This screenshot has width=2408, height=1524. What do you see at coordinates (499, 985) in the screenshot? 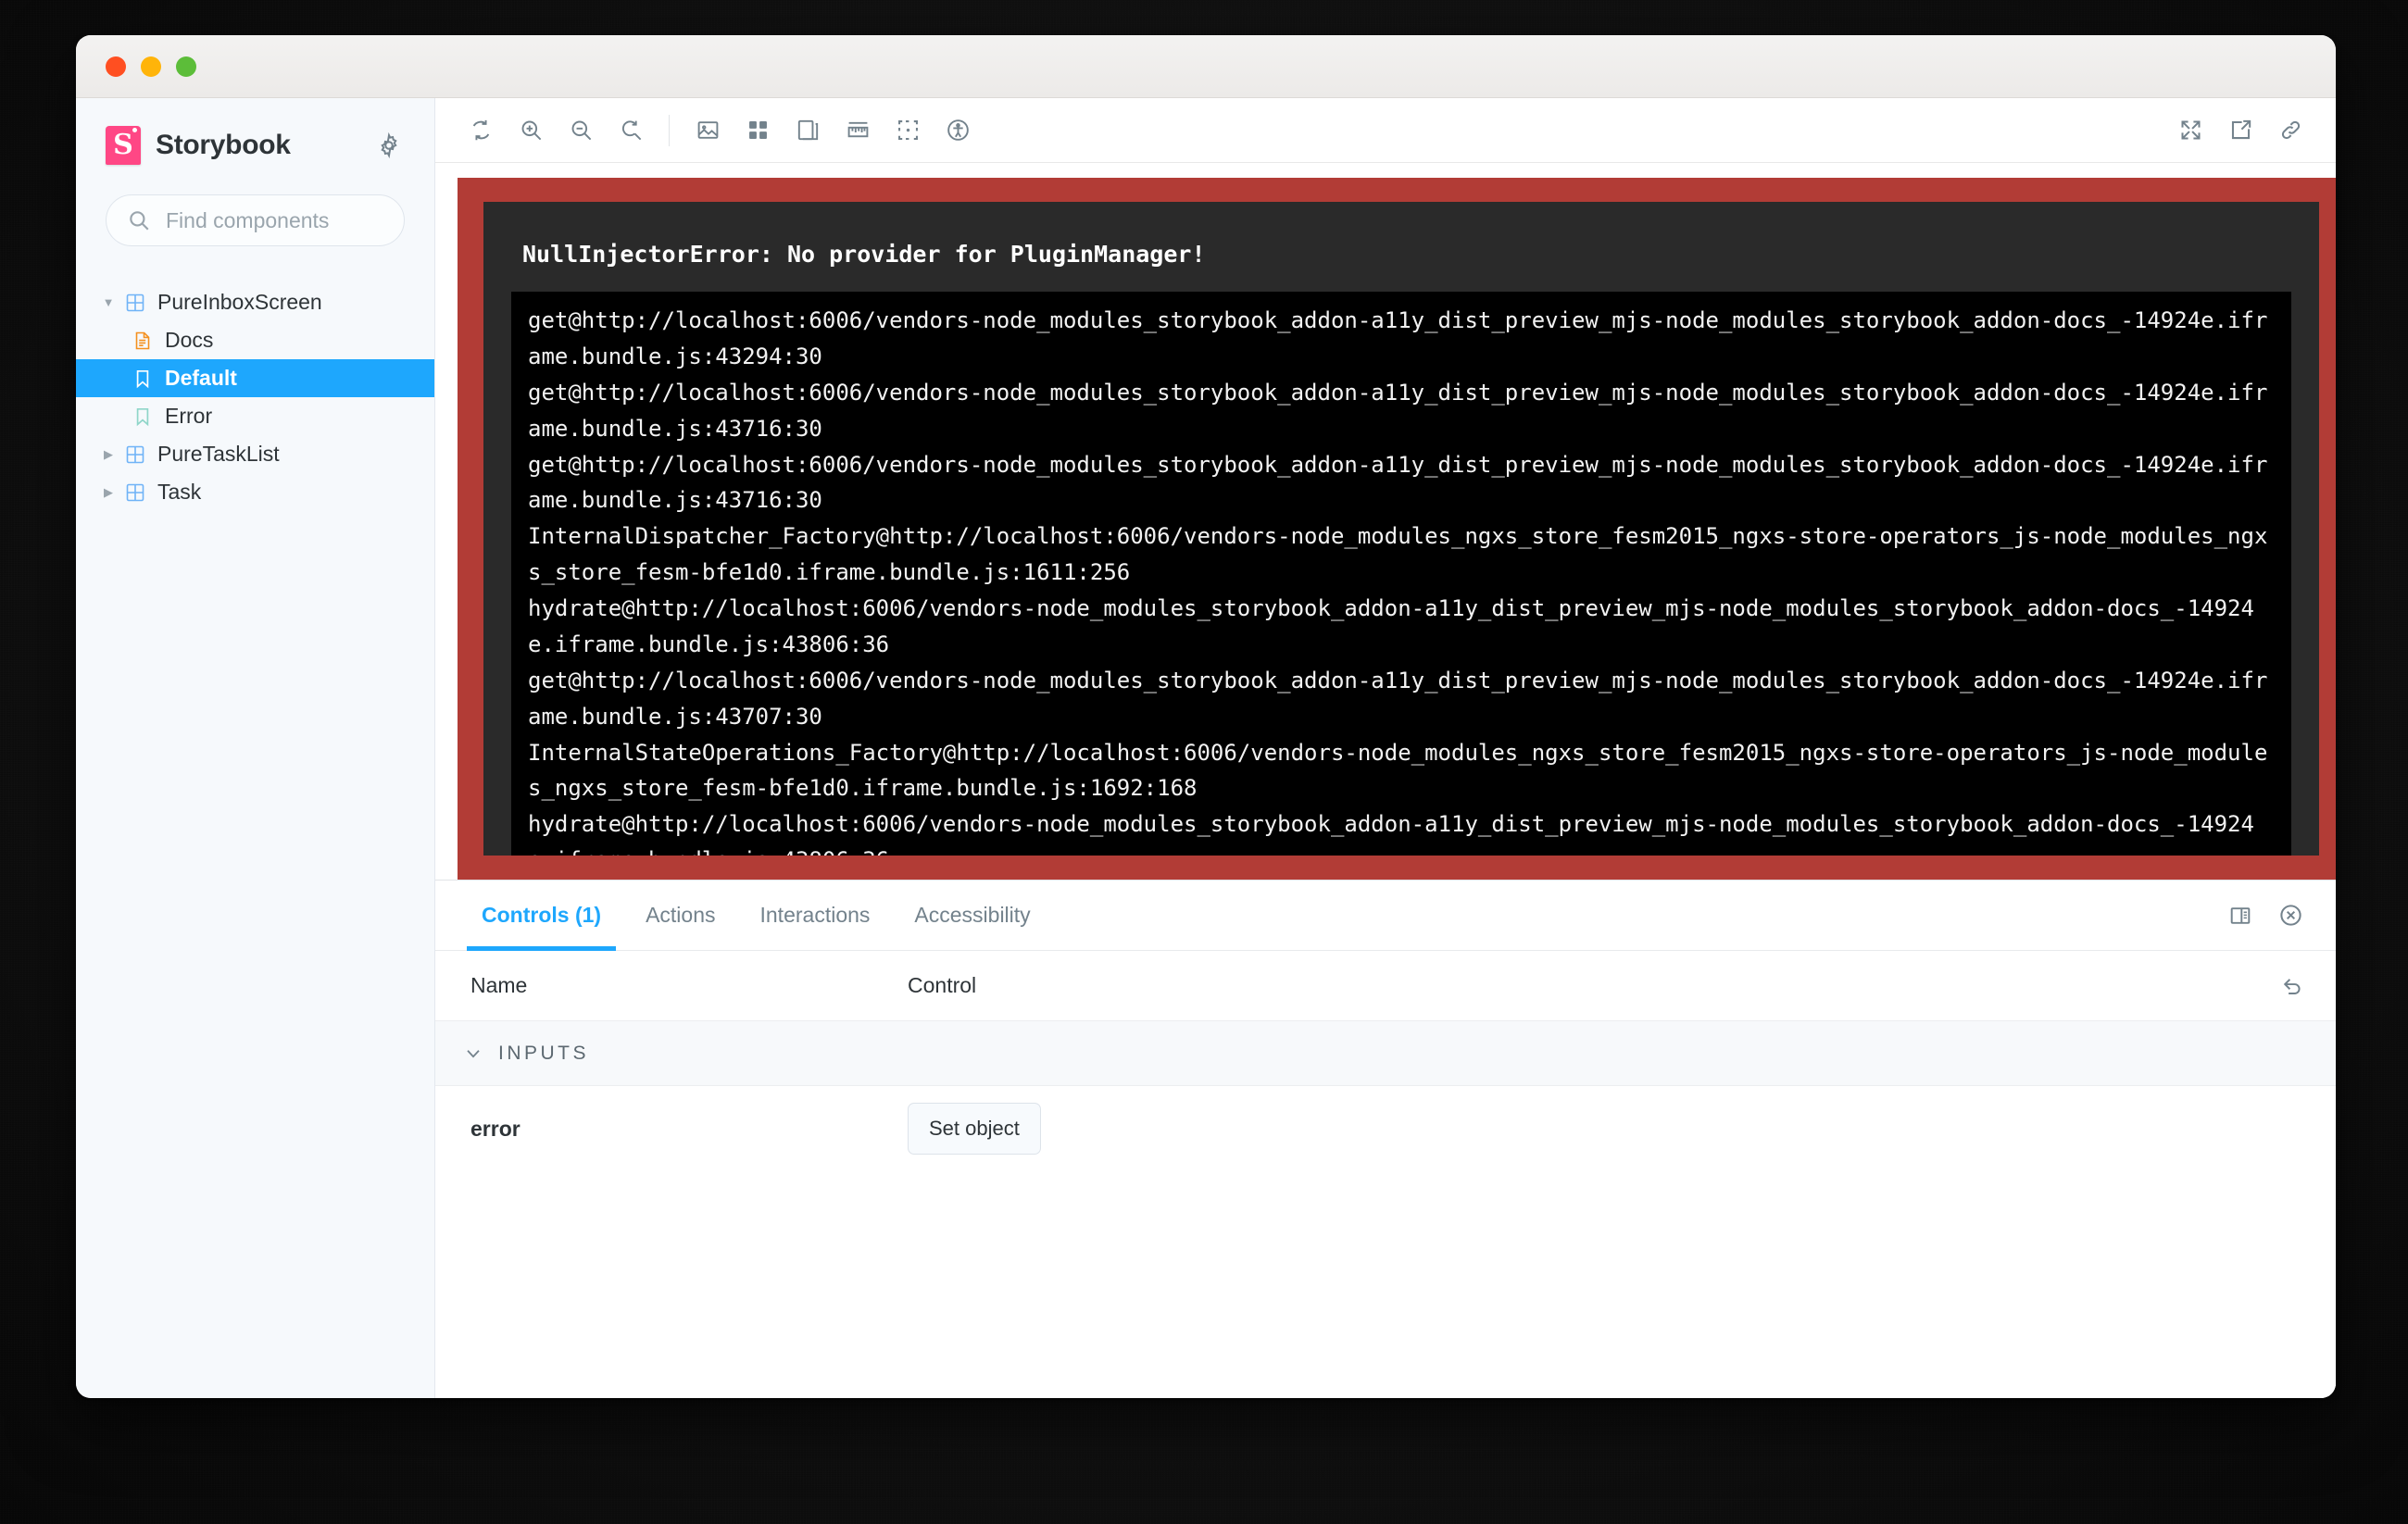
I see `column-header-name: Name` at bounding box center [499, 985].